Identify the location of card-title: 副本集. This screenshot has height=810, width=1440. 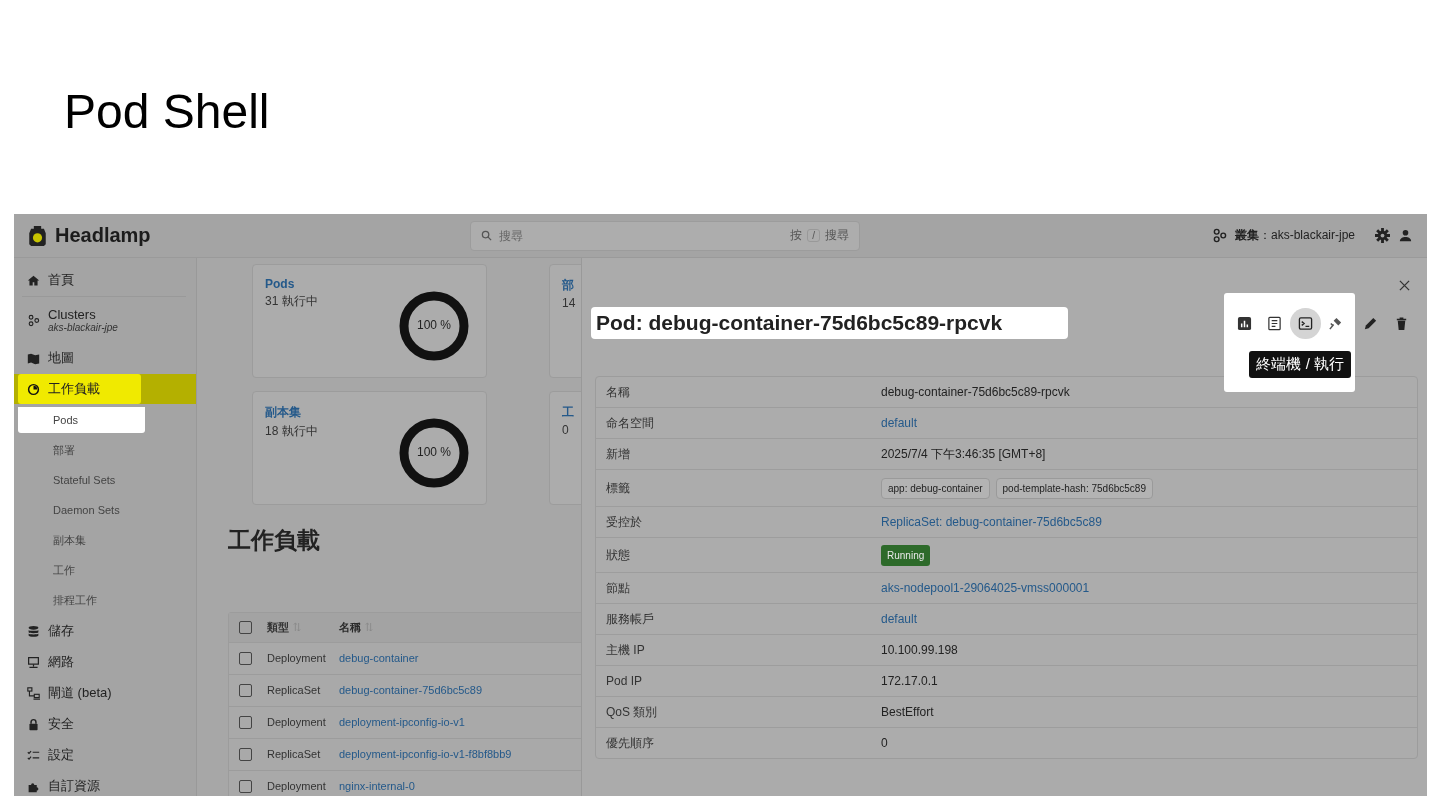
(283, 412).